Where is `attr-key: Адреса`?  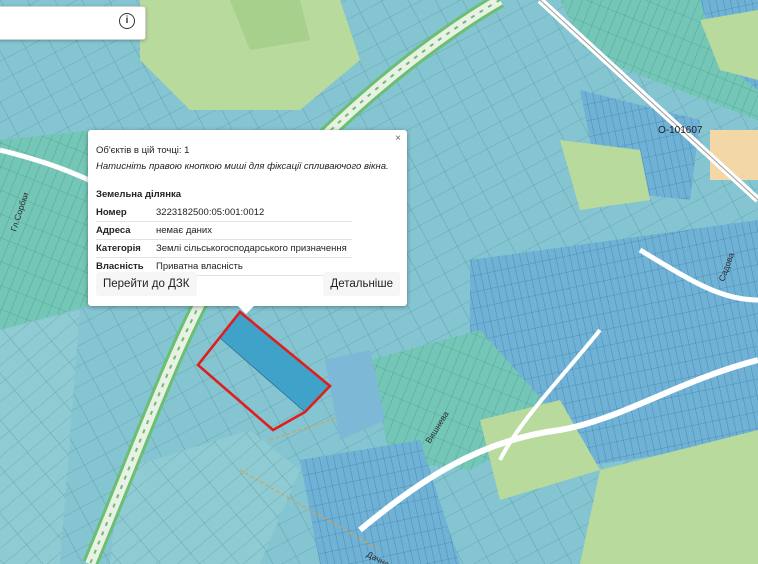 attr-key: Адреса is located at coordinates (126, 230).